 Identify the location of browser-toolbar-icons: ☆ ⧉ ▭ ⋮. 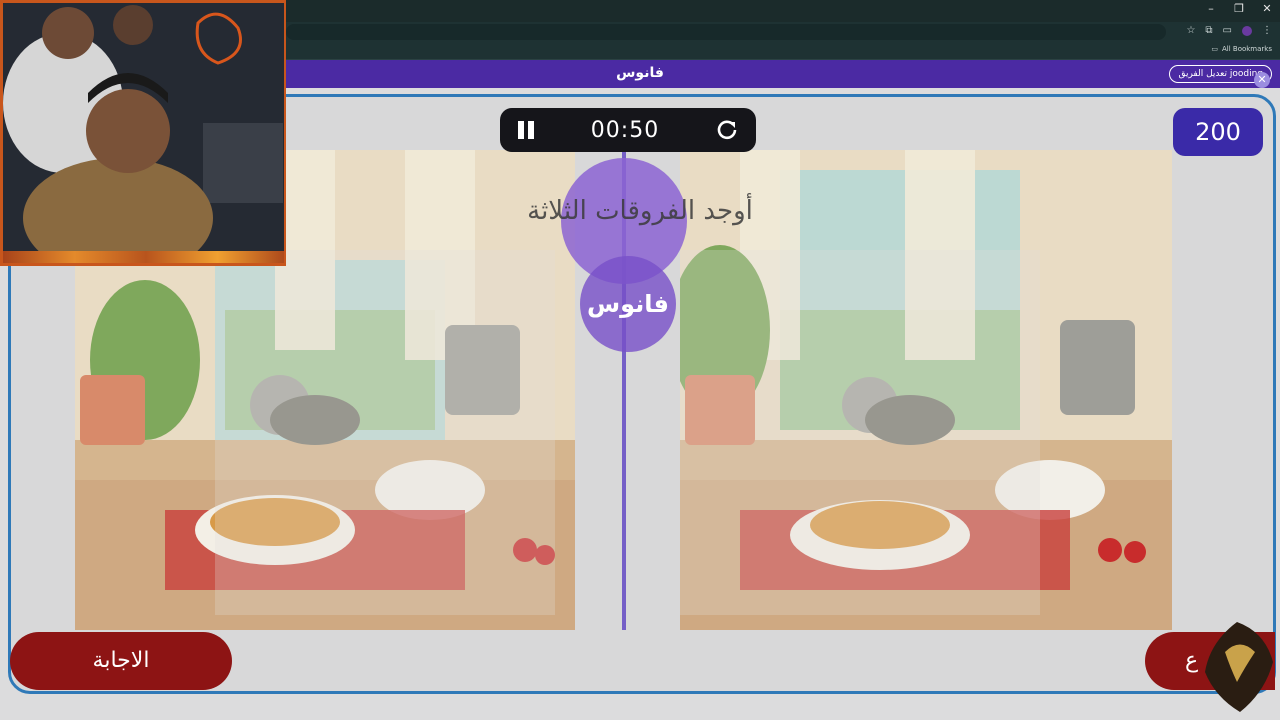
(1229, 30).